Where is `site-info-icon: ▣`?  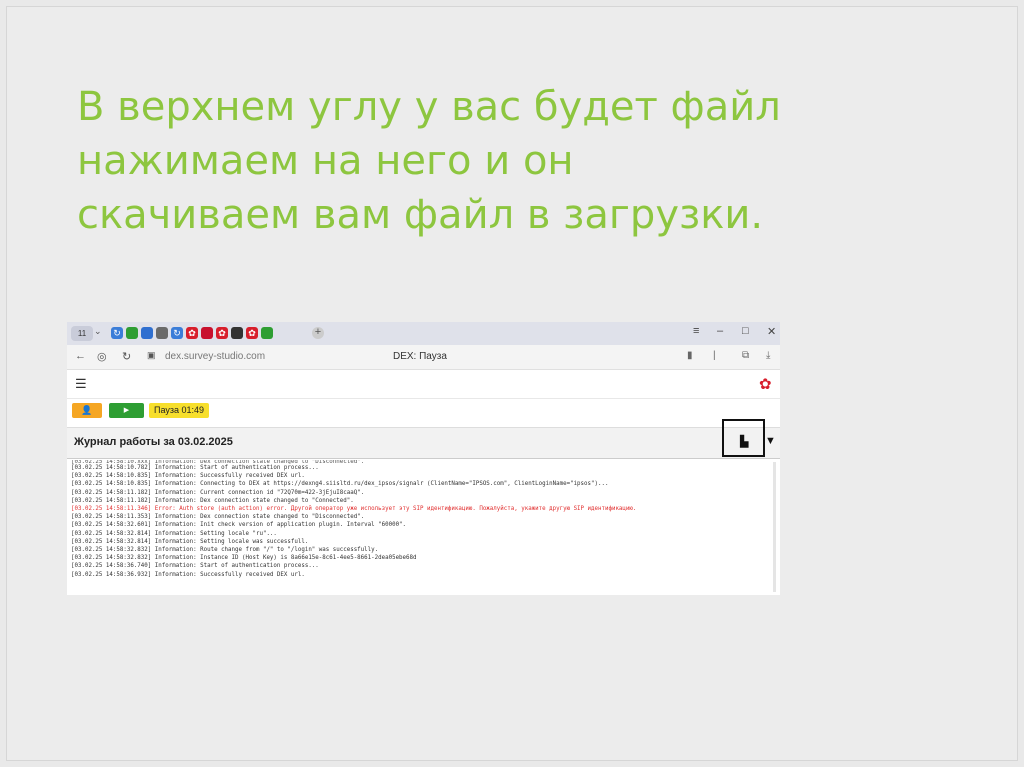
site-info-icon: ▣ is located at coordinates (151, 355).